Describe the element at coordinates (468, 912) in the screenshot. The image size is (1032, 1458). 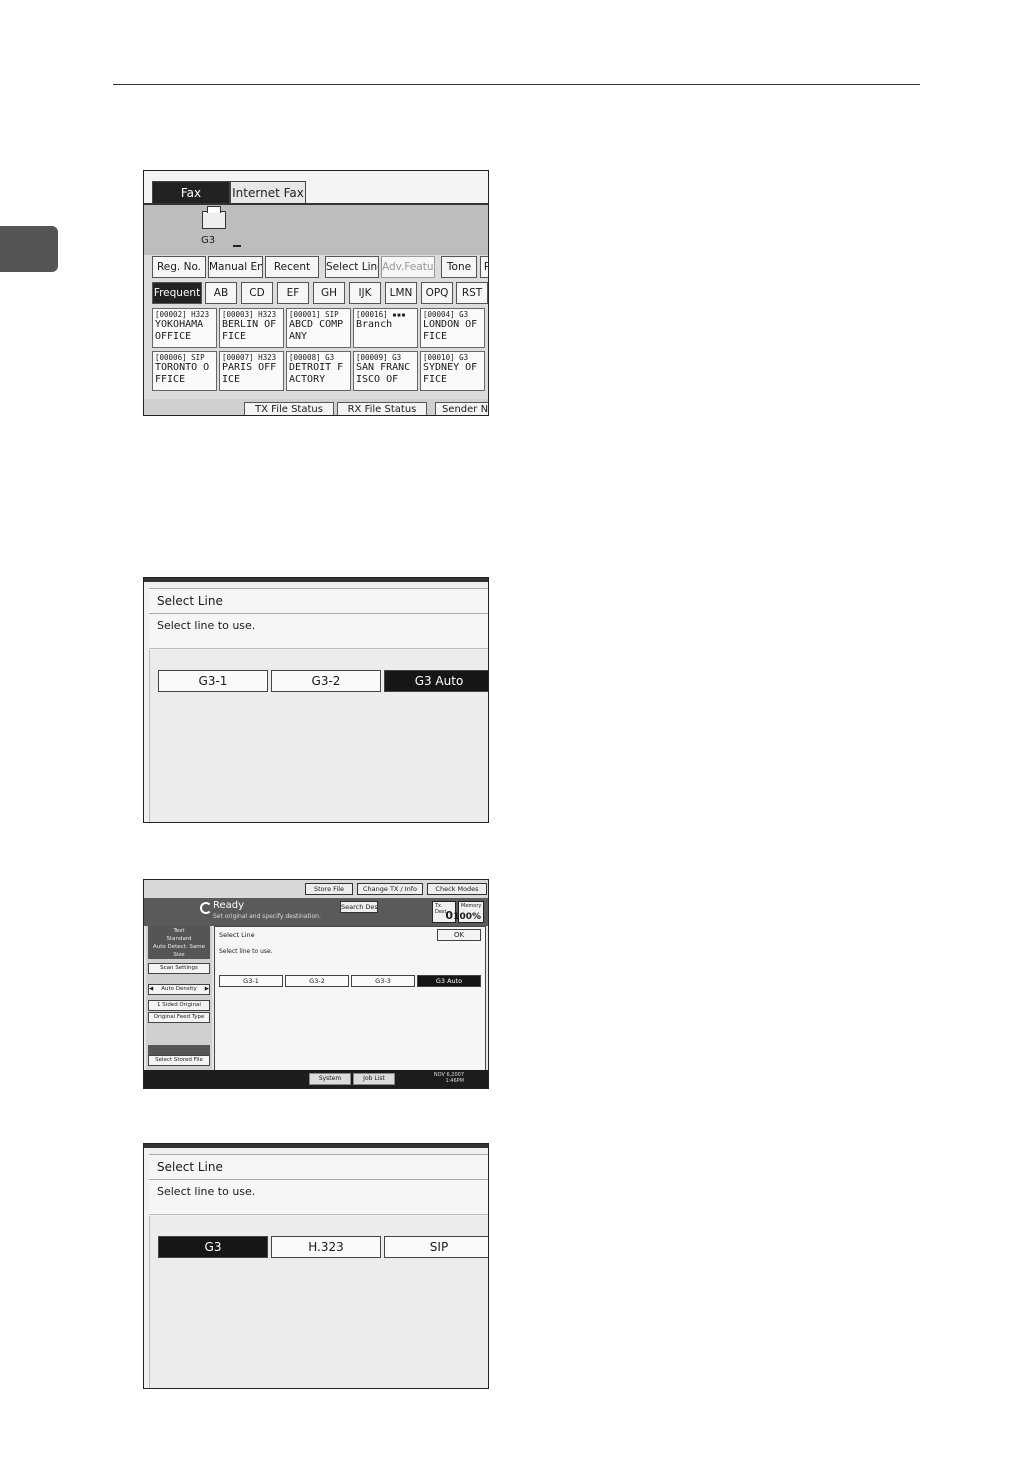
I see `memory-counter: Memory 100%` at that location.